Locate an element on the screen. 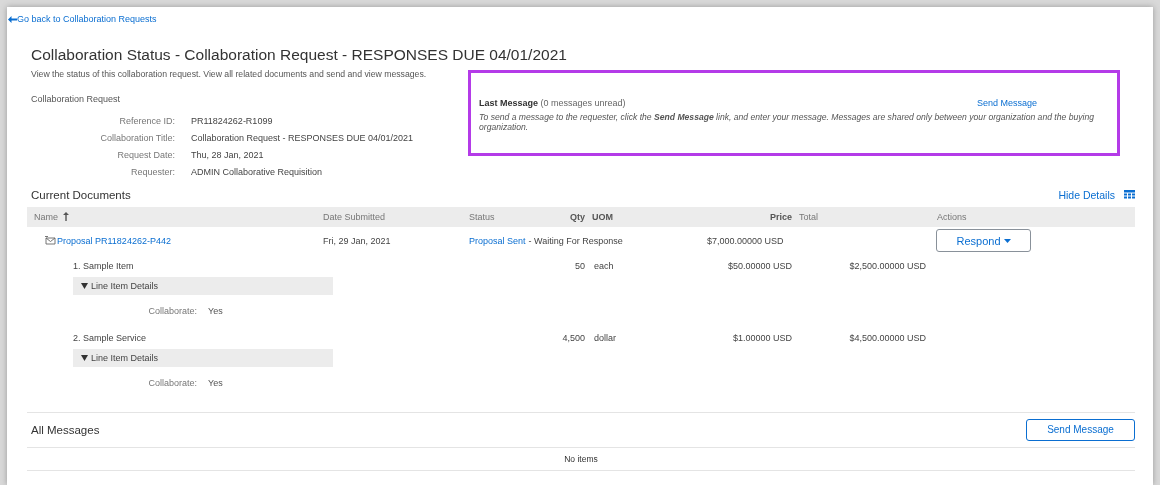 The width and height of the screenshot is (1160, 485). respond-button: Respond is located at coordinates (983, 240).